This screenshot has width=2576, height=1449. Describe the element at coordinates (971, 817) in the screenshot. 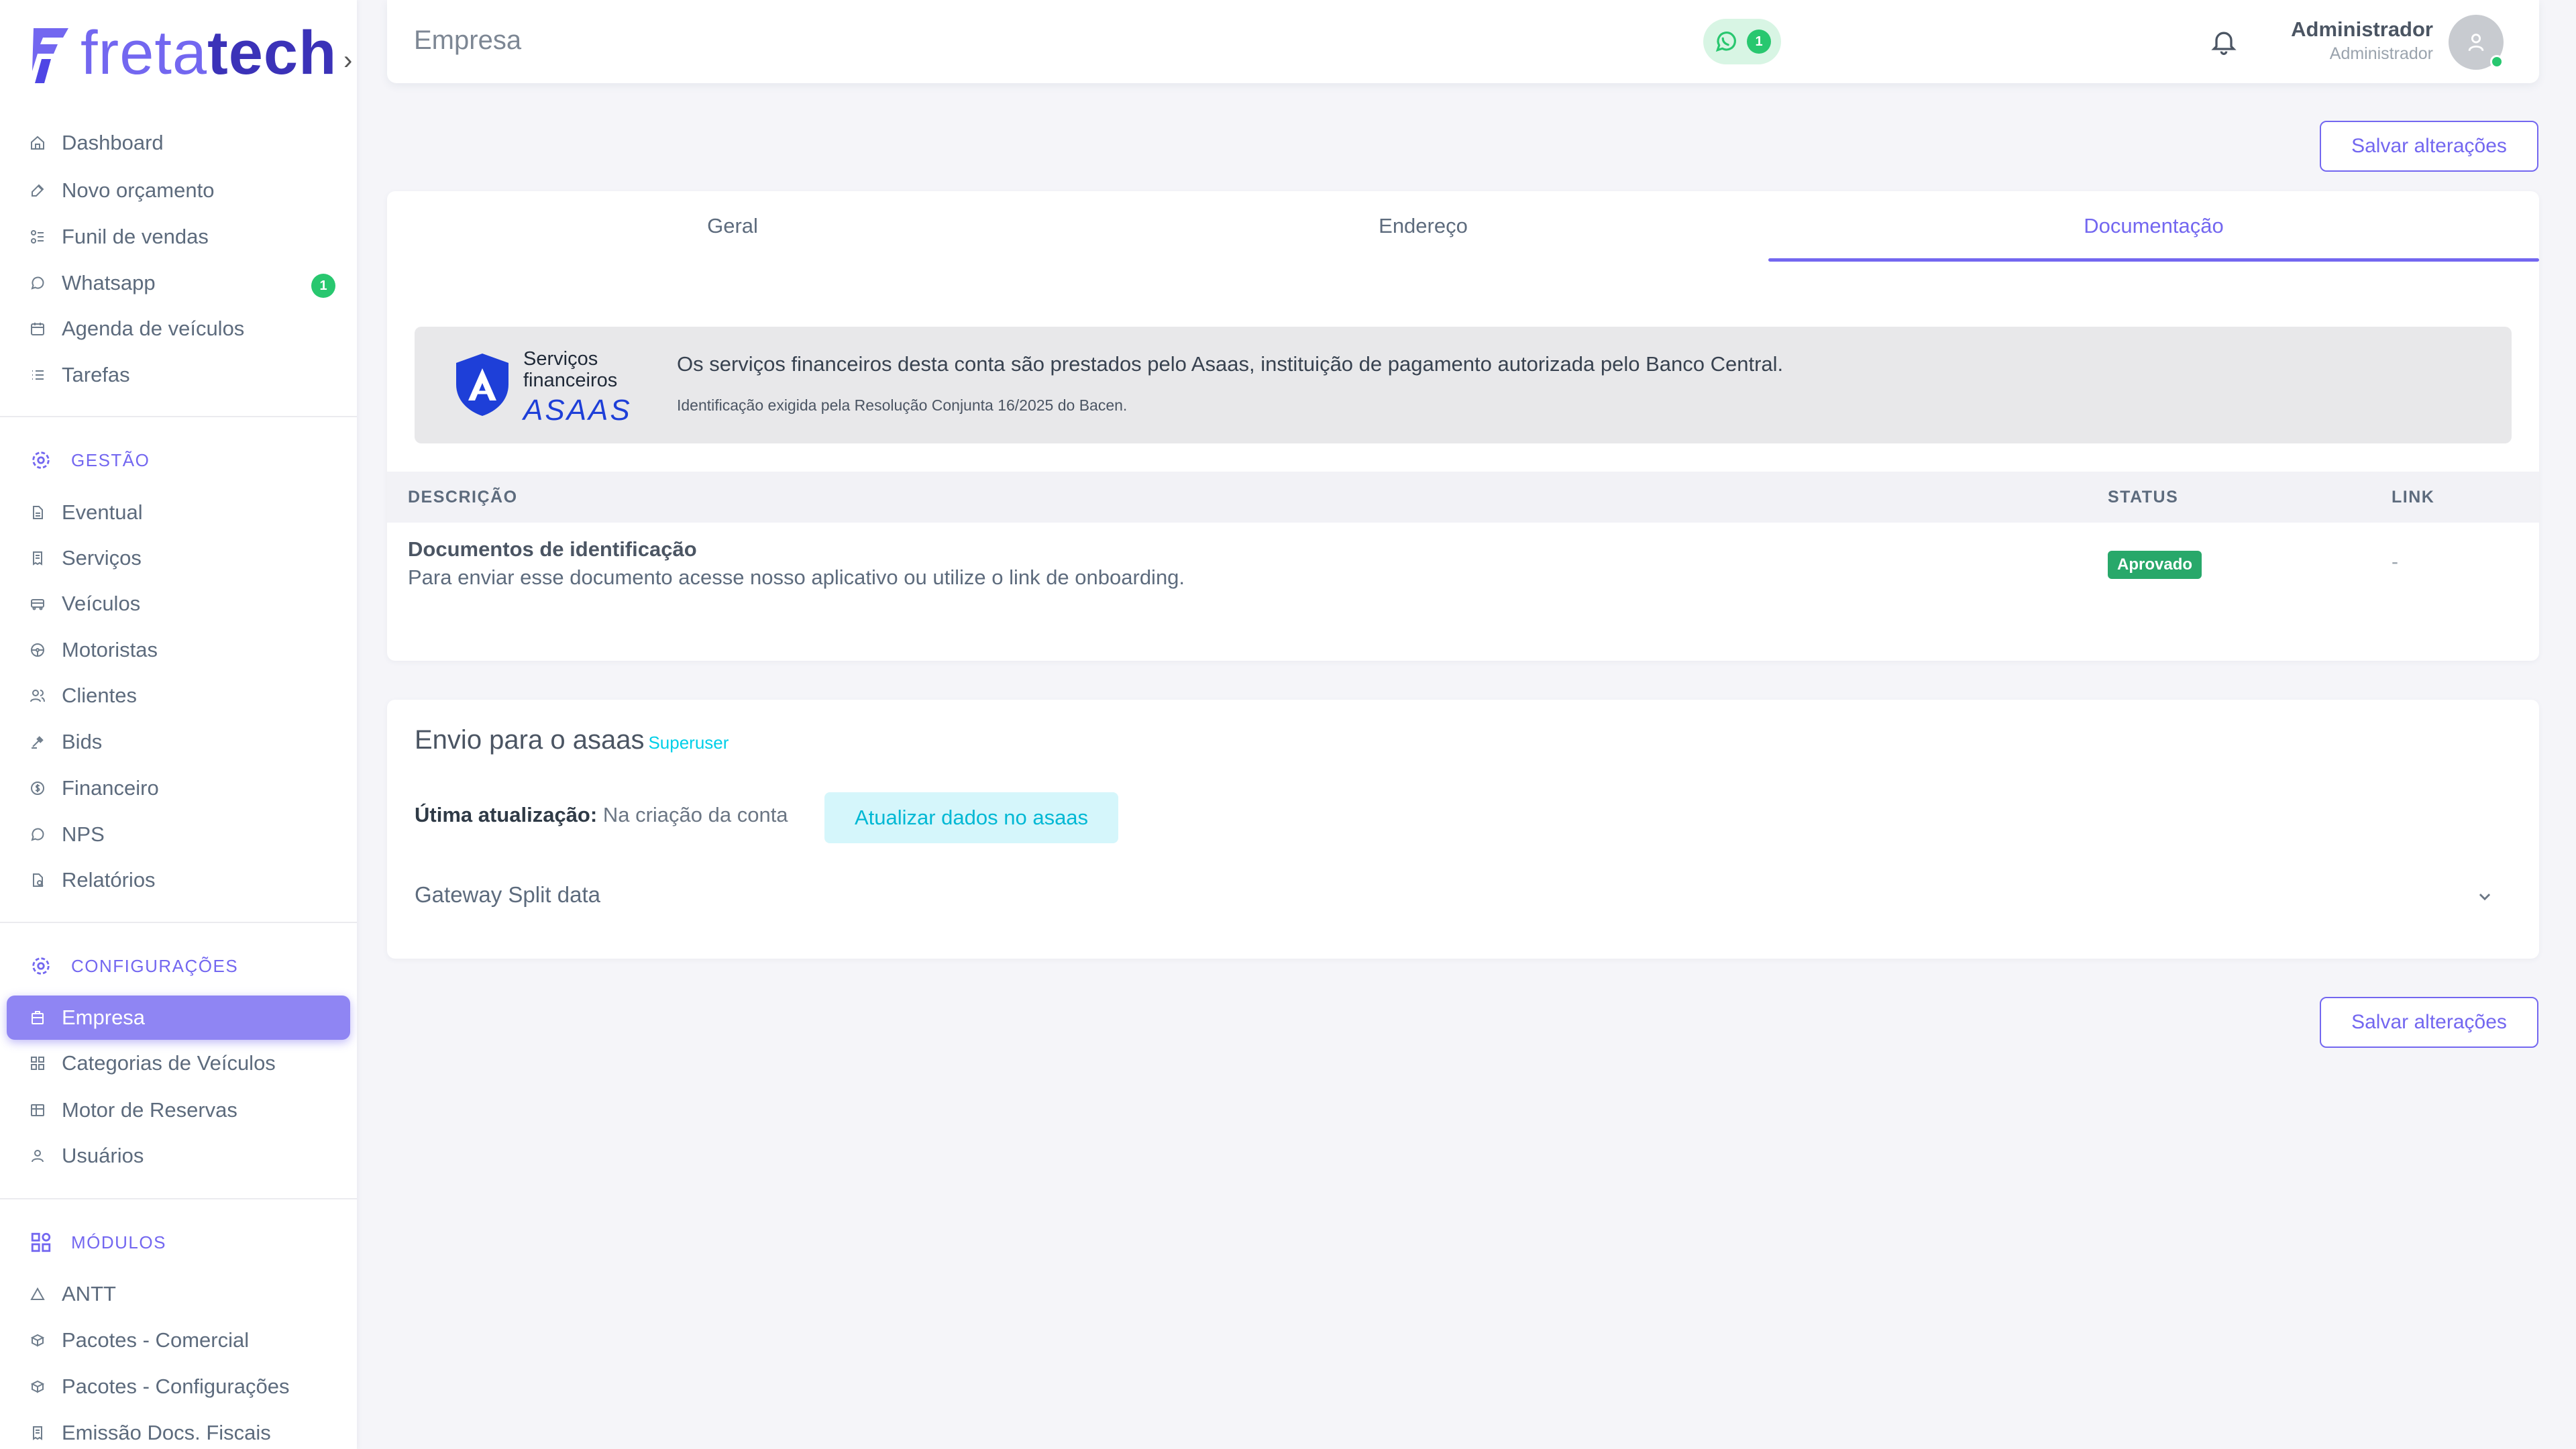

I see `update-asaas-data-button: Atualizar dados no asaas` at that location.